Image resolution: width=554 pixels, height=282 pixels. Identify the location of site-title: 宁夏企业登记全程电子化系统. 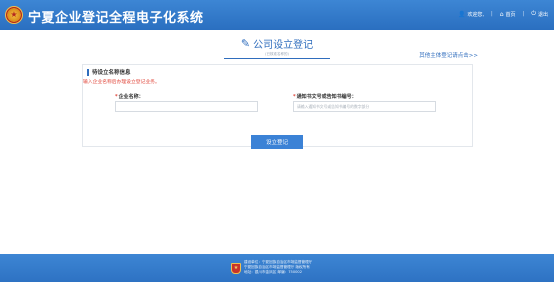
(116, 18).